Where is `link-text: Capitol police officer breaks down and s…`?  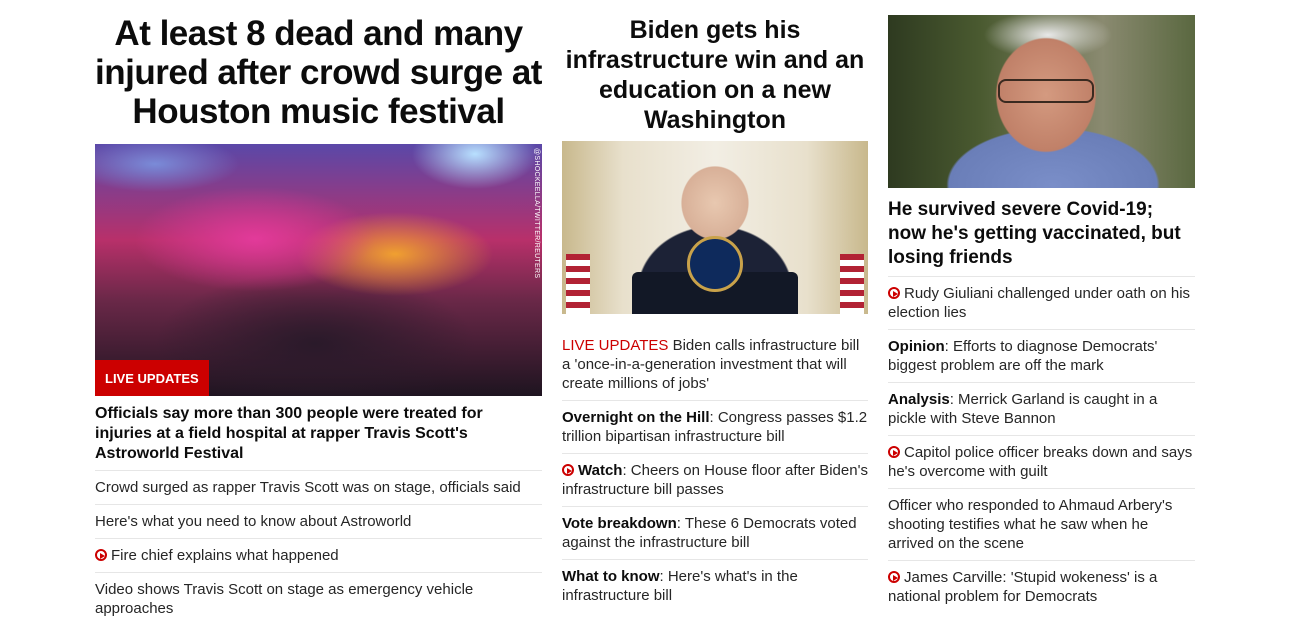
link-text: Capitol police officer breaks down and s… is located at coordinates (1040, 462).